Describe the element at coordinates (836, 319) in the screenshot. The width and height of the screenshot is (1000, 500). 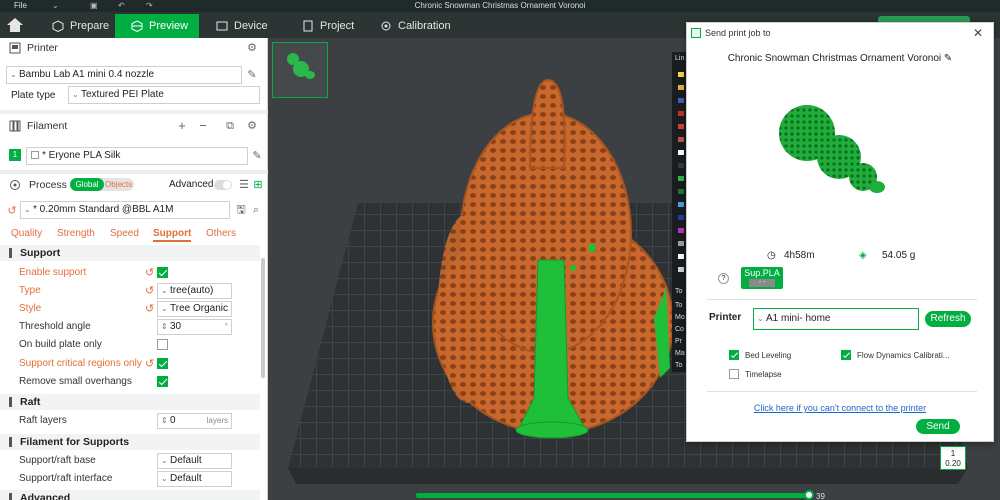
I see `printer-dropdown: ⌄ A1 mini- home` at that location.